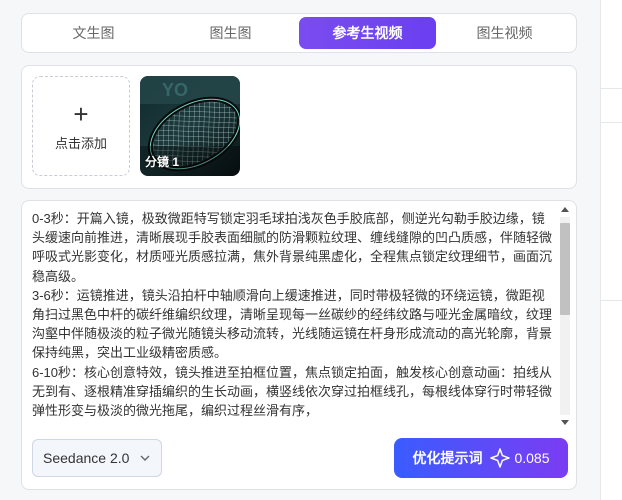  I want to click on credit-diamond-icon, so click(500, 458).